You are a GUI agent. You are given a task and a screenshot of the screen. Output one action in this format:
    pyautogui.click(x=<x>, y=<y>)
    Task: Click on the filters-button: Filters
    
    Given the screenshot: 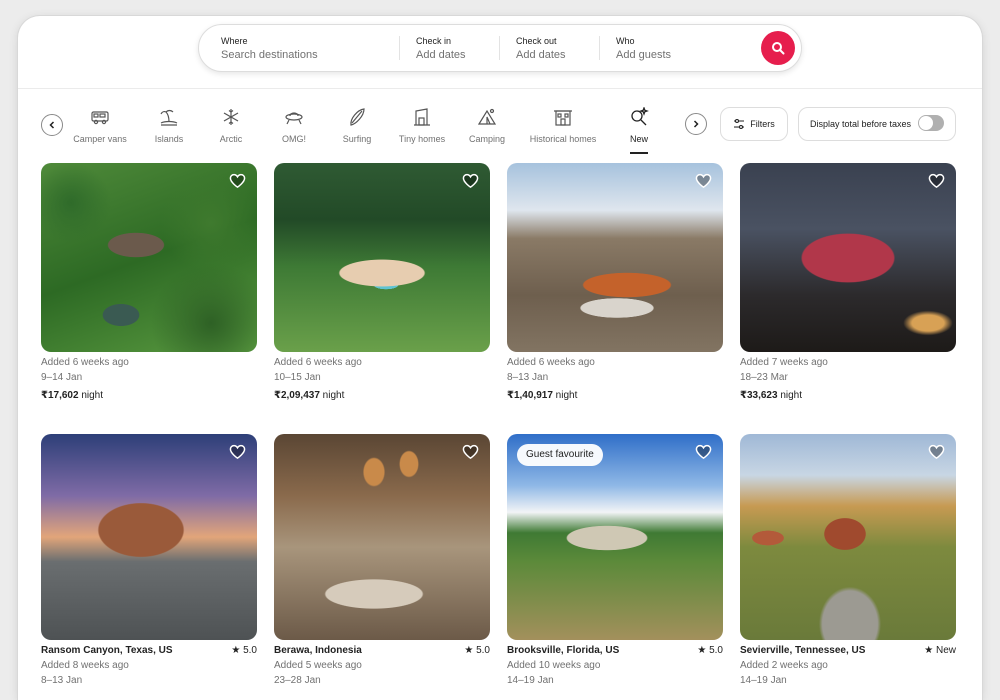 What is the action you would take?
    pyautogui.click(x=754, y=124)
    